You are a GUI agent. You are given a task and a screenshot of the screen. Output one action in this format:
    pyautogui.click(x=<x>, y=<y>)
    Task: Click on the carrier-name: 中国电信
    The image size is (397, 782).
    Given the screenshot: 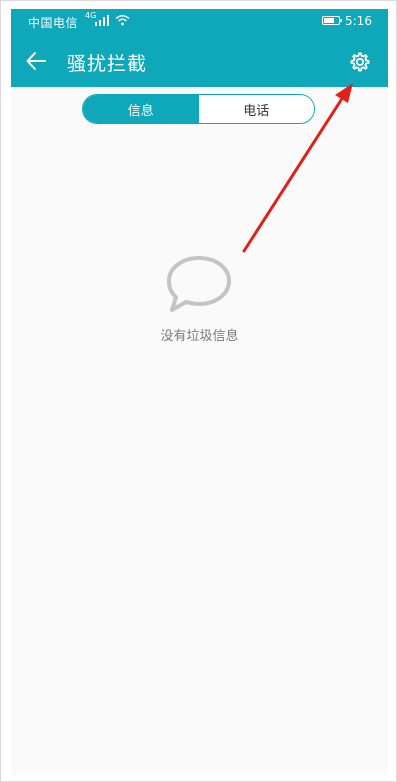 What is the action you would take?
    pyautogui.click(x=53, y=23)
    